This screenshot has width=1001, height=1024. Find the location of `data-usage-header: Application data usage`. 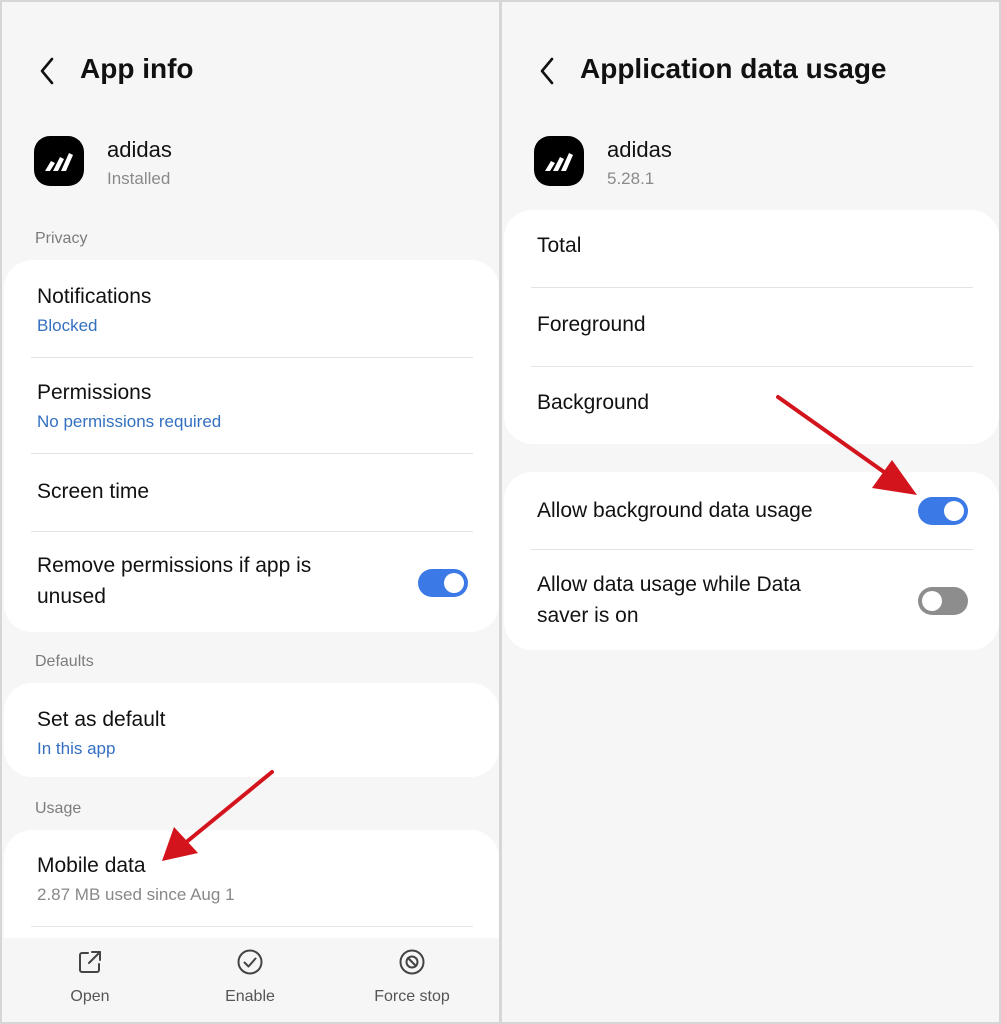

data-usage-header: Application data usage is located at coordinates (750, 71).